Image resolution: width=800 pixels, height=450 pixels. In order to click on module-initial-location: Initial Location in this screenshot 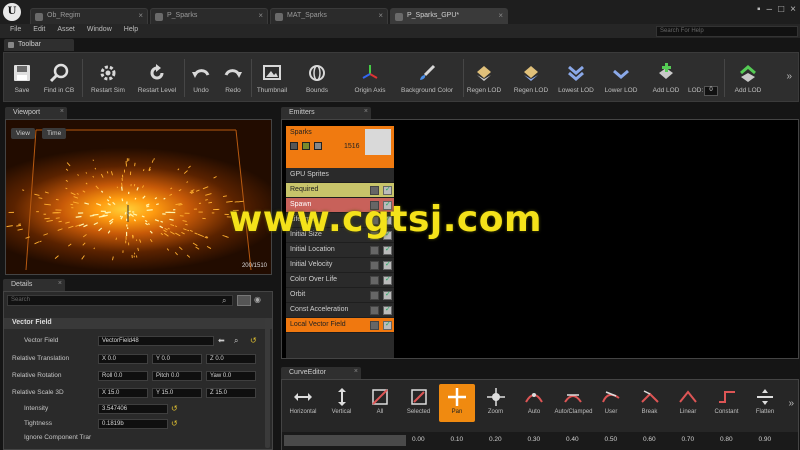, I will do `click(340, 250)`.